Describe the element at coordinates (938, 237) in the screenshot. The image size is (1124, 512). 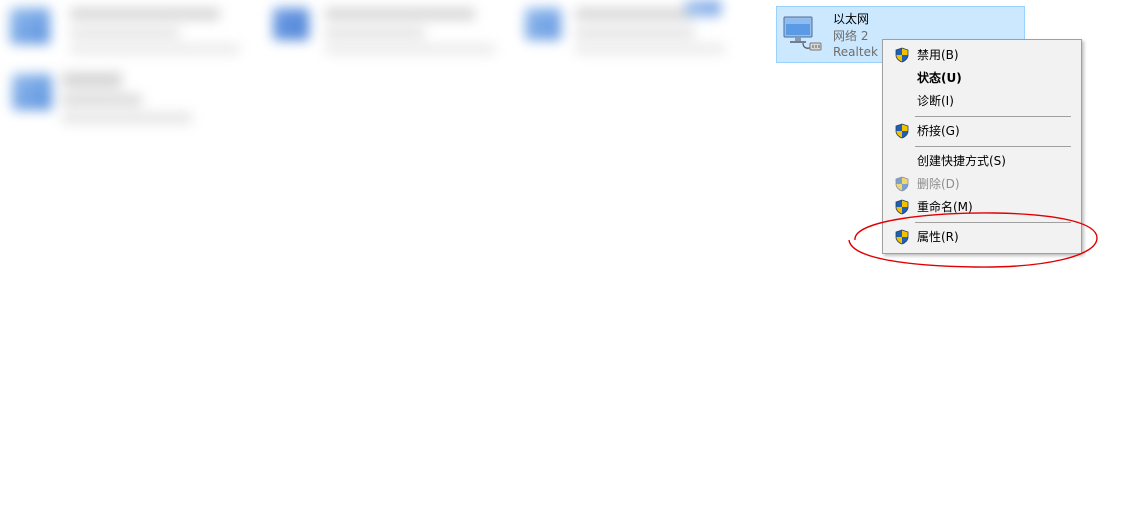
I see `menu-item-label: 属性(R)` at that location.